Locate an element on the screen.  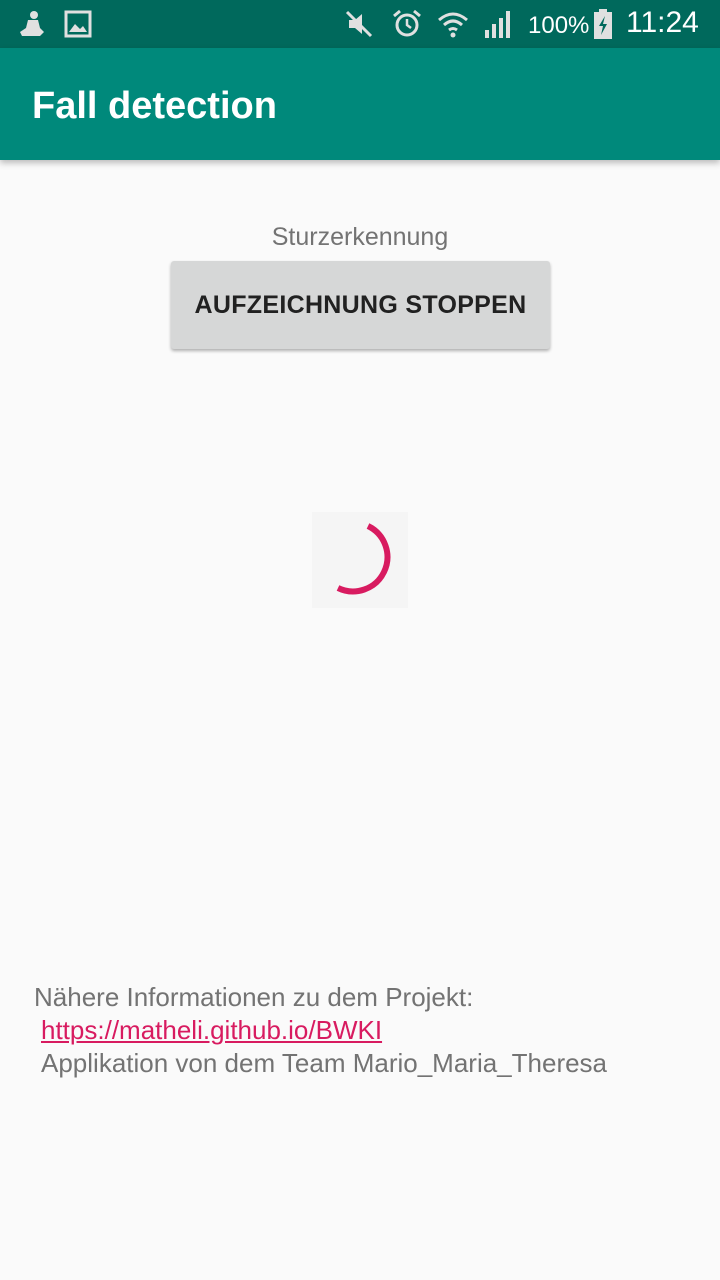
alarm-icon is located at coordinates (407, 23).